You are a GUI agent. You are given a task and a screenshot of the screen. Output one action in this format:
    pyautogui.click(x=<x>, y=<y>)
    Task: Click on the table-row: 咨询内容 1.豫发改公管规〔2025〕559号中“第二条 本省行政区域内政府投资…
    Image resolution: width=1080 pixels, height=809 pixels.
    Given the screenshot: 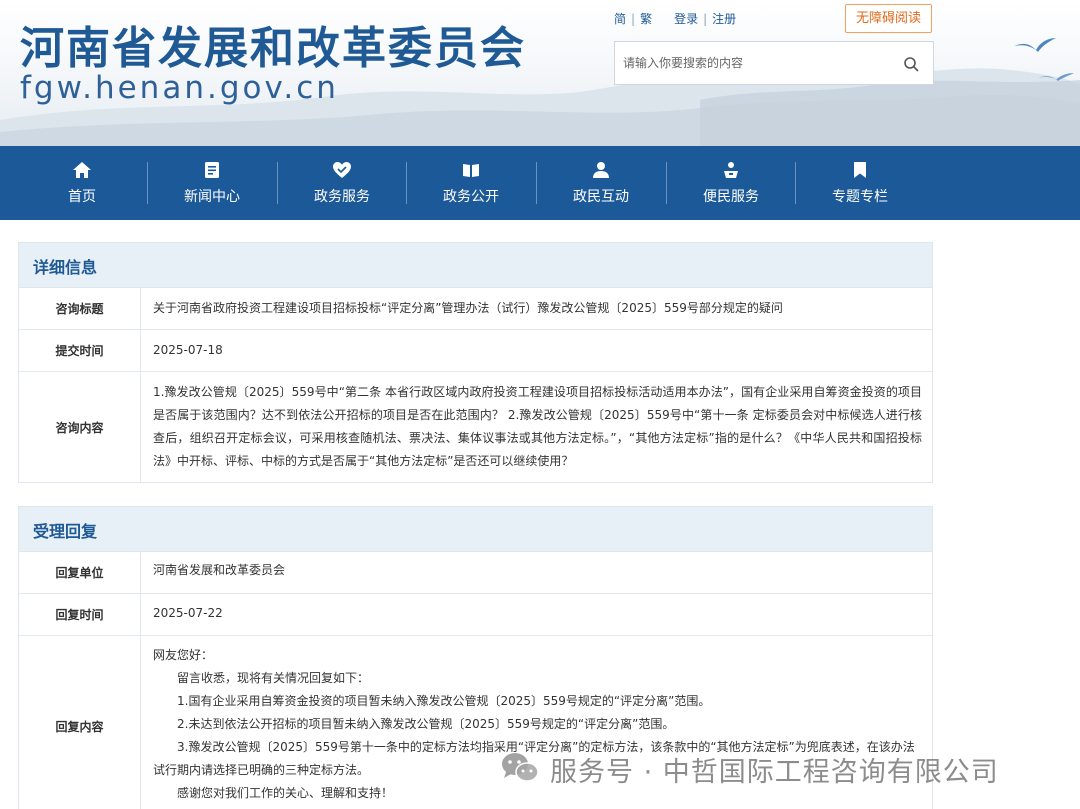 What is the action you would take?
    pyautogui.click(x=475, y=427)
    